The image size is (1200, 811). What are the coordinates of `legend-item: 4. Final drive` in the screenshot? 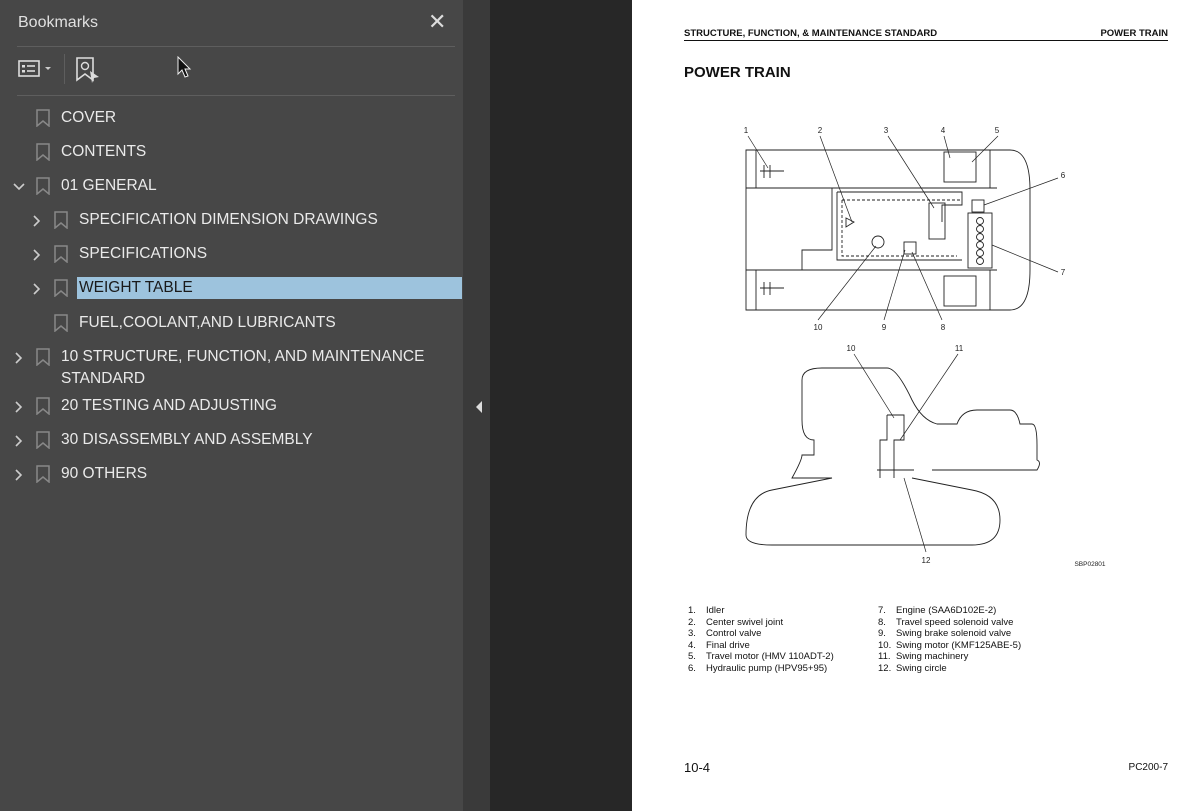 It's located at (719, 645).